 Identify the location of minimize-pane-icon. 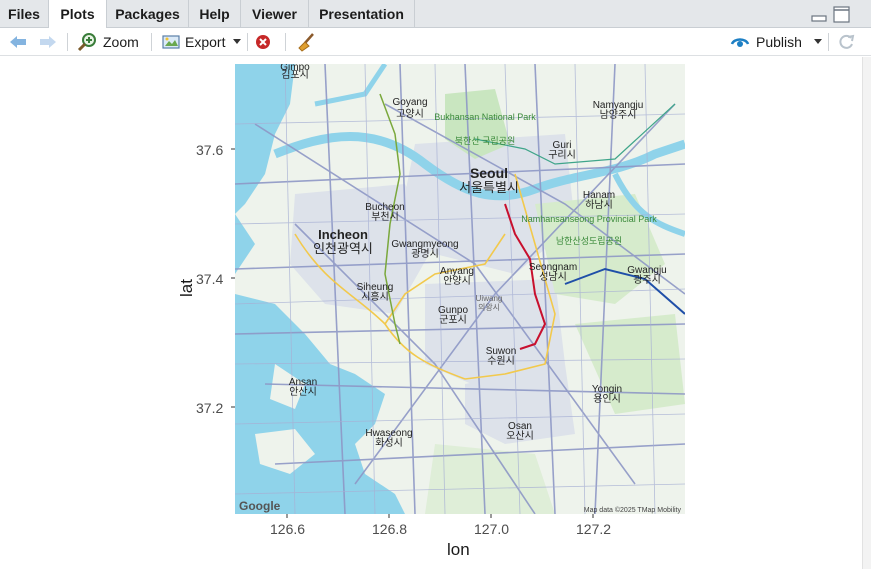
(819, 15).